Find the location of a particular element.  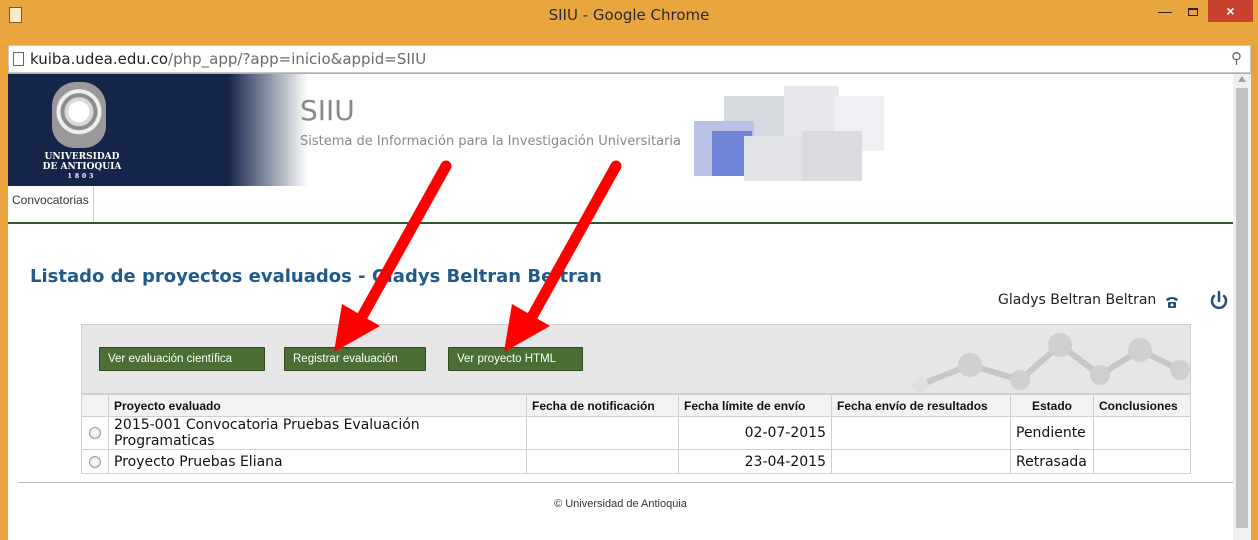

power-icon is located at coordinates (1219, 301).